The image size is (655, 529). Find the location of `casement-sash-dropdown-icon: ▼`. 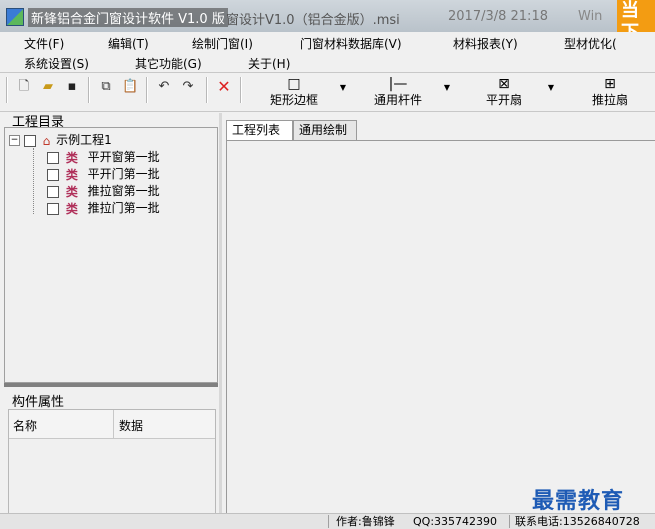

casement-sash-dropdown-icon: ▼ is located at coordinates (551, 88).